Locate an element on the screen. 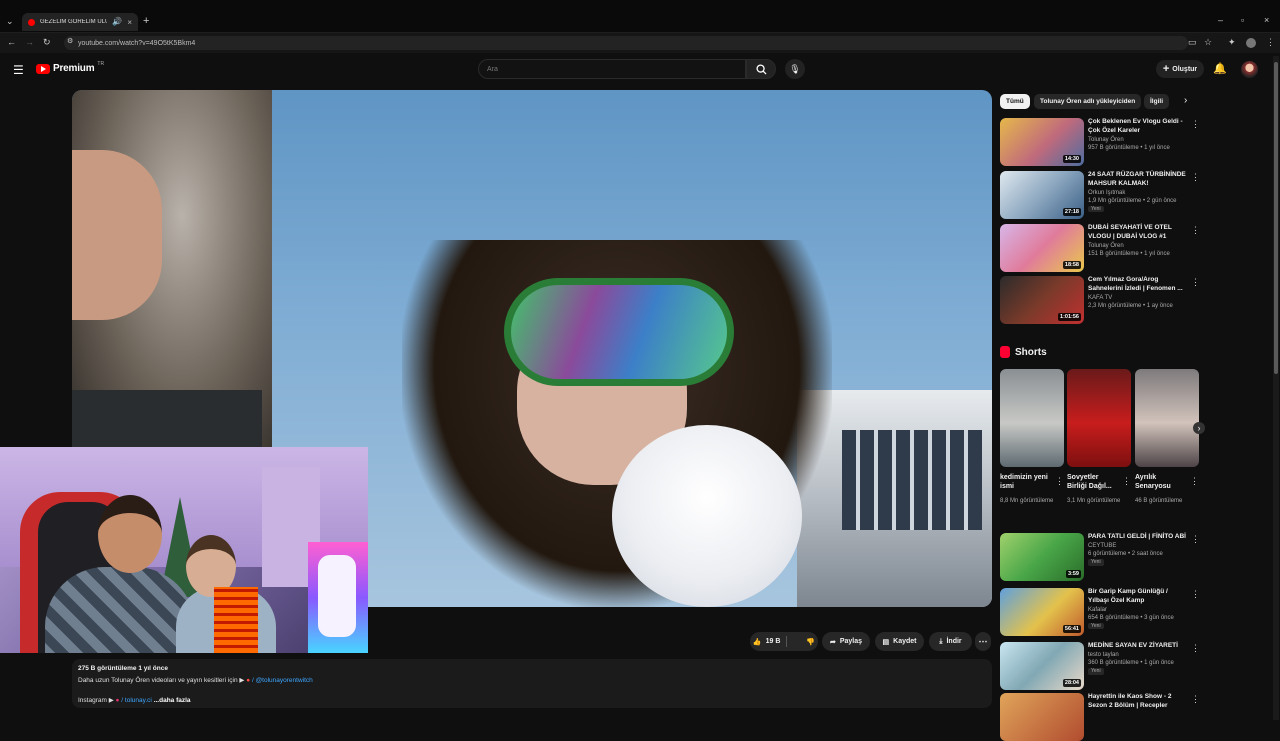  chip-related: İlgili is located at coordinates (1156, 101).